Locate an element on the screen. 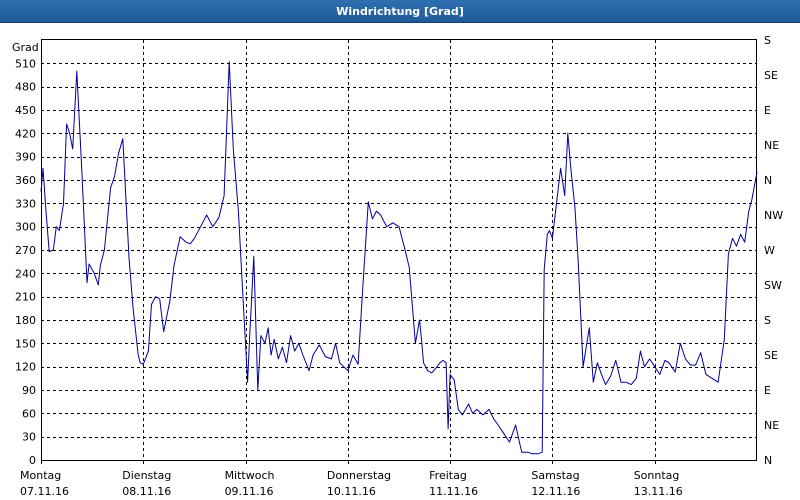 The width and height of the screenshot is (800, 500). x-tick-day-label: Mittwoch is located at coordinates (250, 475).